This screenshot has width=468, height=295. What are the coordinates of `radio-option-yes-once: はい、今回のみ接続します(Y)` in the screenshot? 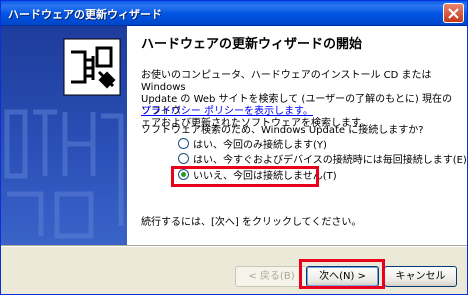 It's located at (252, 144).